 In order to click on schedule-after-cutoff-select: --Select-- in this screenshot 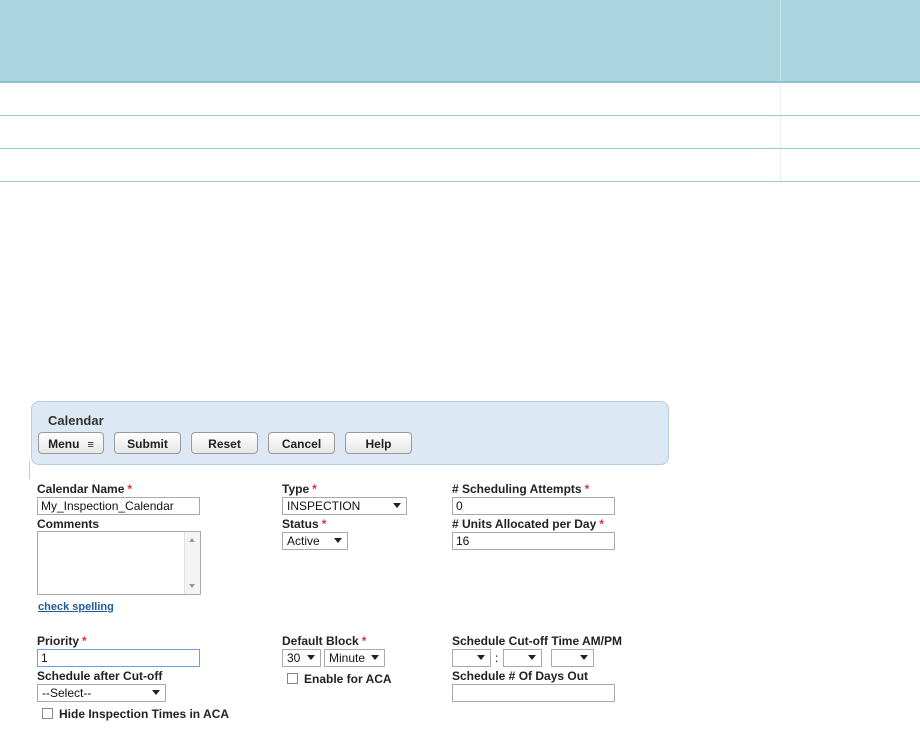, I will do `click(101, 693)`.